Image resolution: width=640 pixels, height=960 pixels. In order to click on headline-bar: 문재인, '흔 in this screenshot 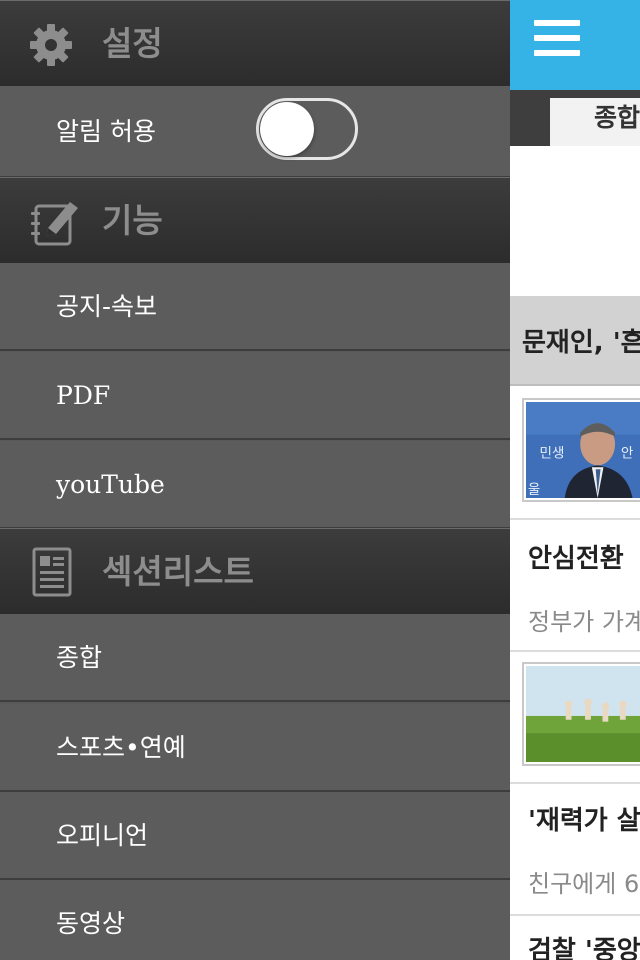, I will do `click(575, 341)`.